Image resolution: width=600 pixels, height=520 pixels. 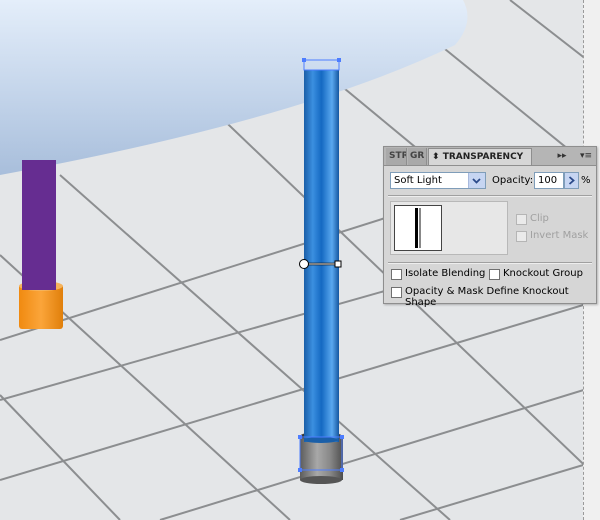 What do you see at coordinates (586, 156) in the screenshot?
I see `panel-menu-icon: ▾≡` at bounding box center [586, 156].